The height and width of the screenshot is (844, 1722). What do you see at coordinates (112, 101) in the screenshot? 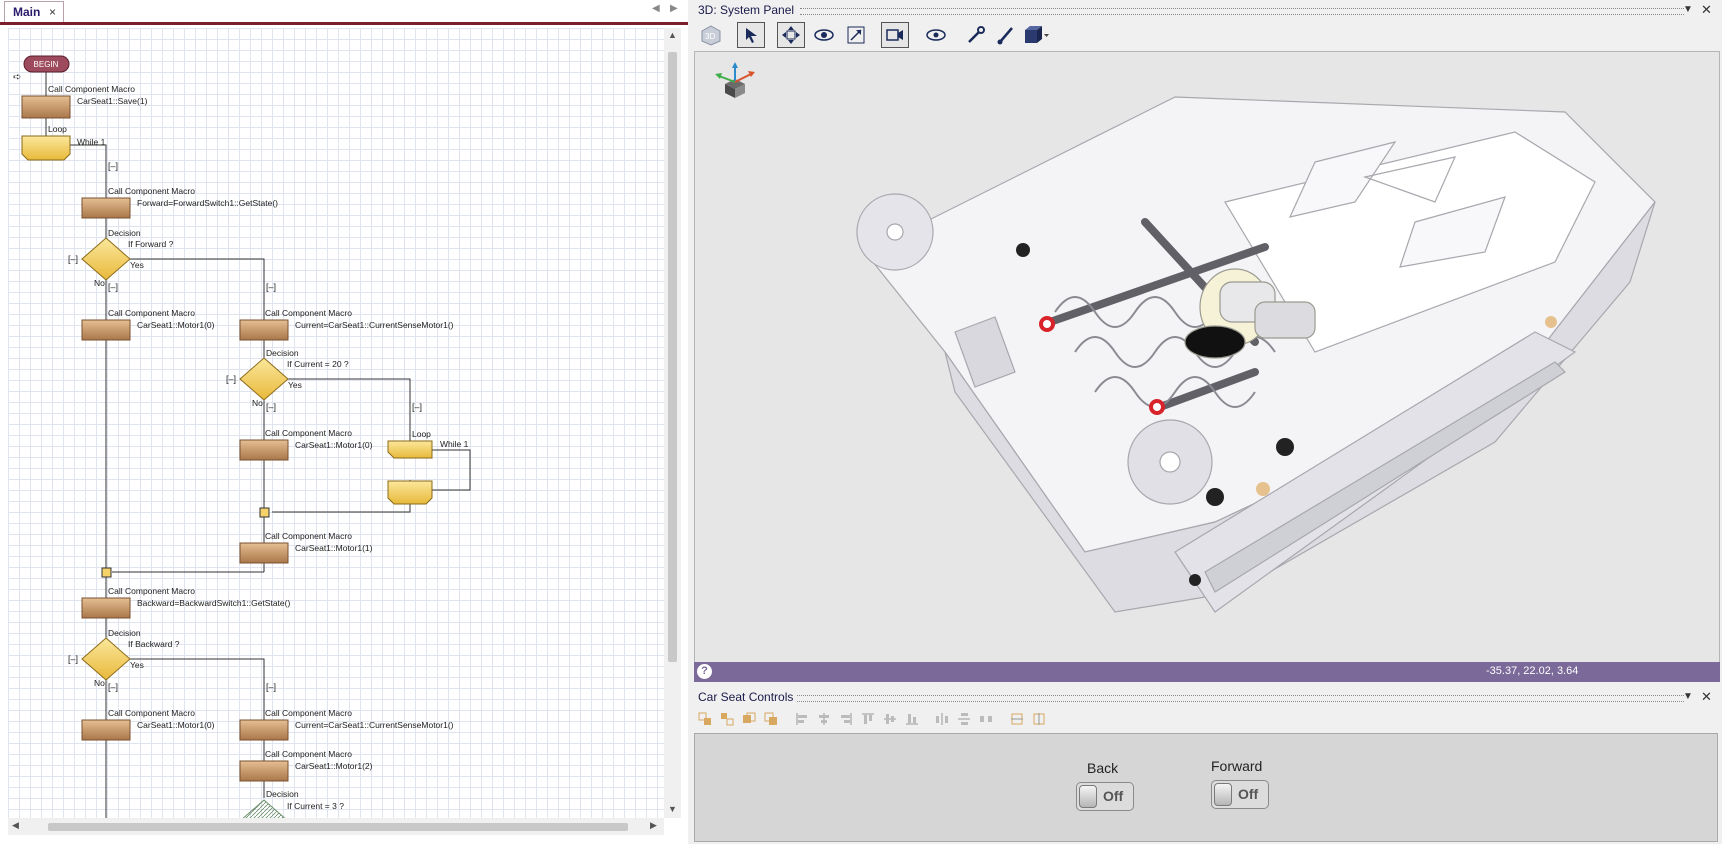
I see `label-save: CarSeat1::Save(1)` at bounding box center [112, 101].